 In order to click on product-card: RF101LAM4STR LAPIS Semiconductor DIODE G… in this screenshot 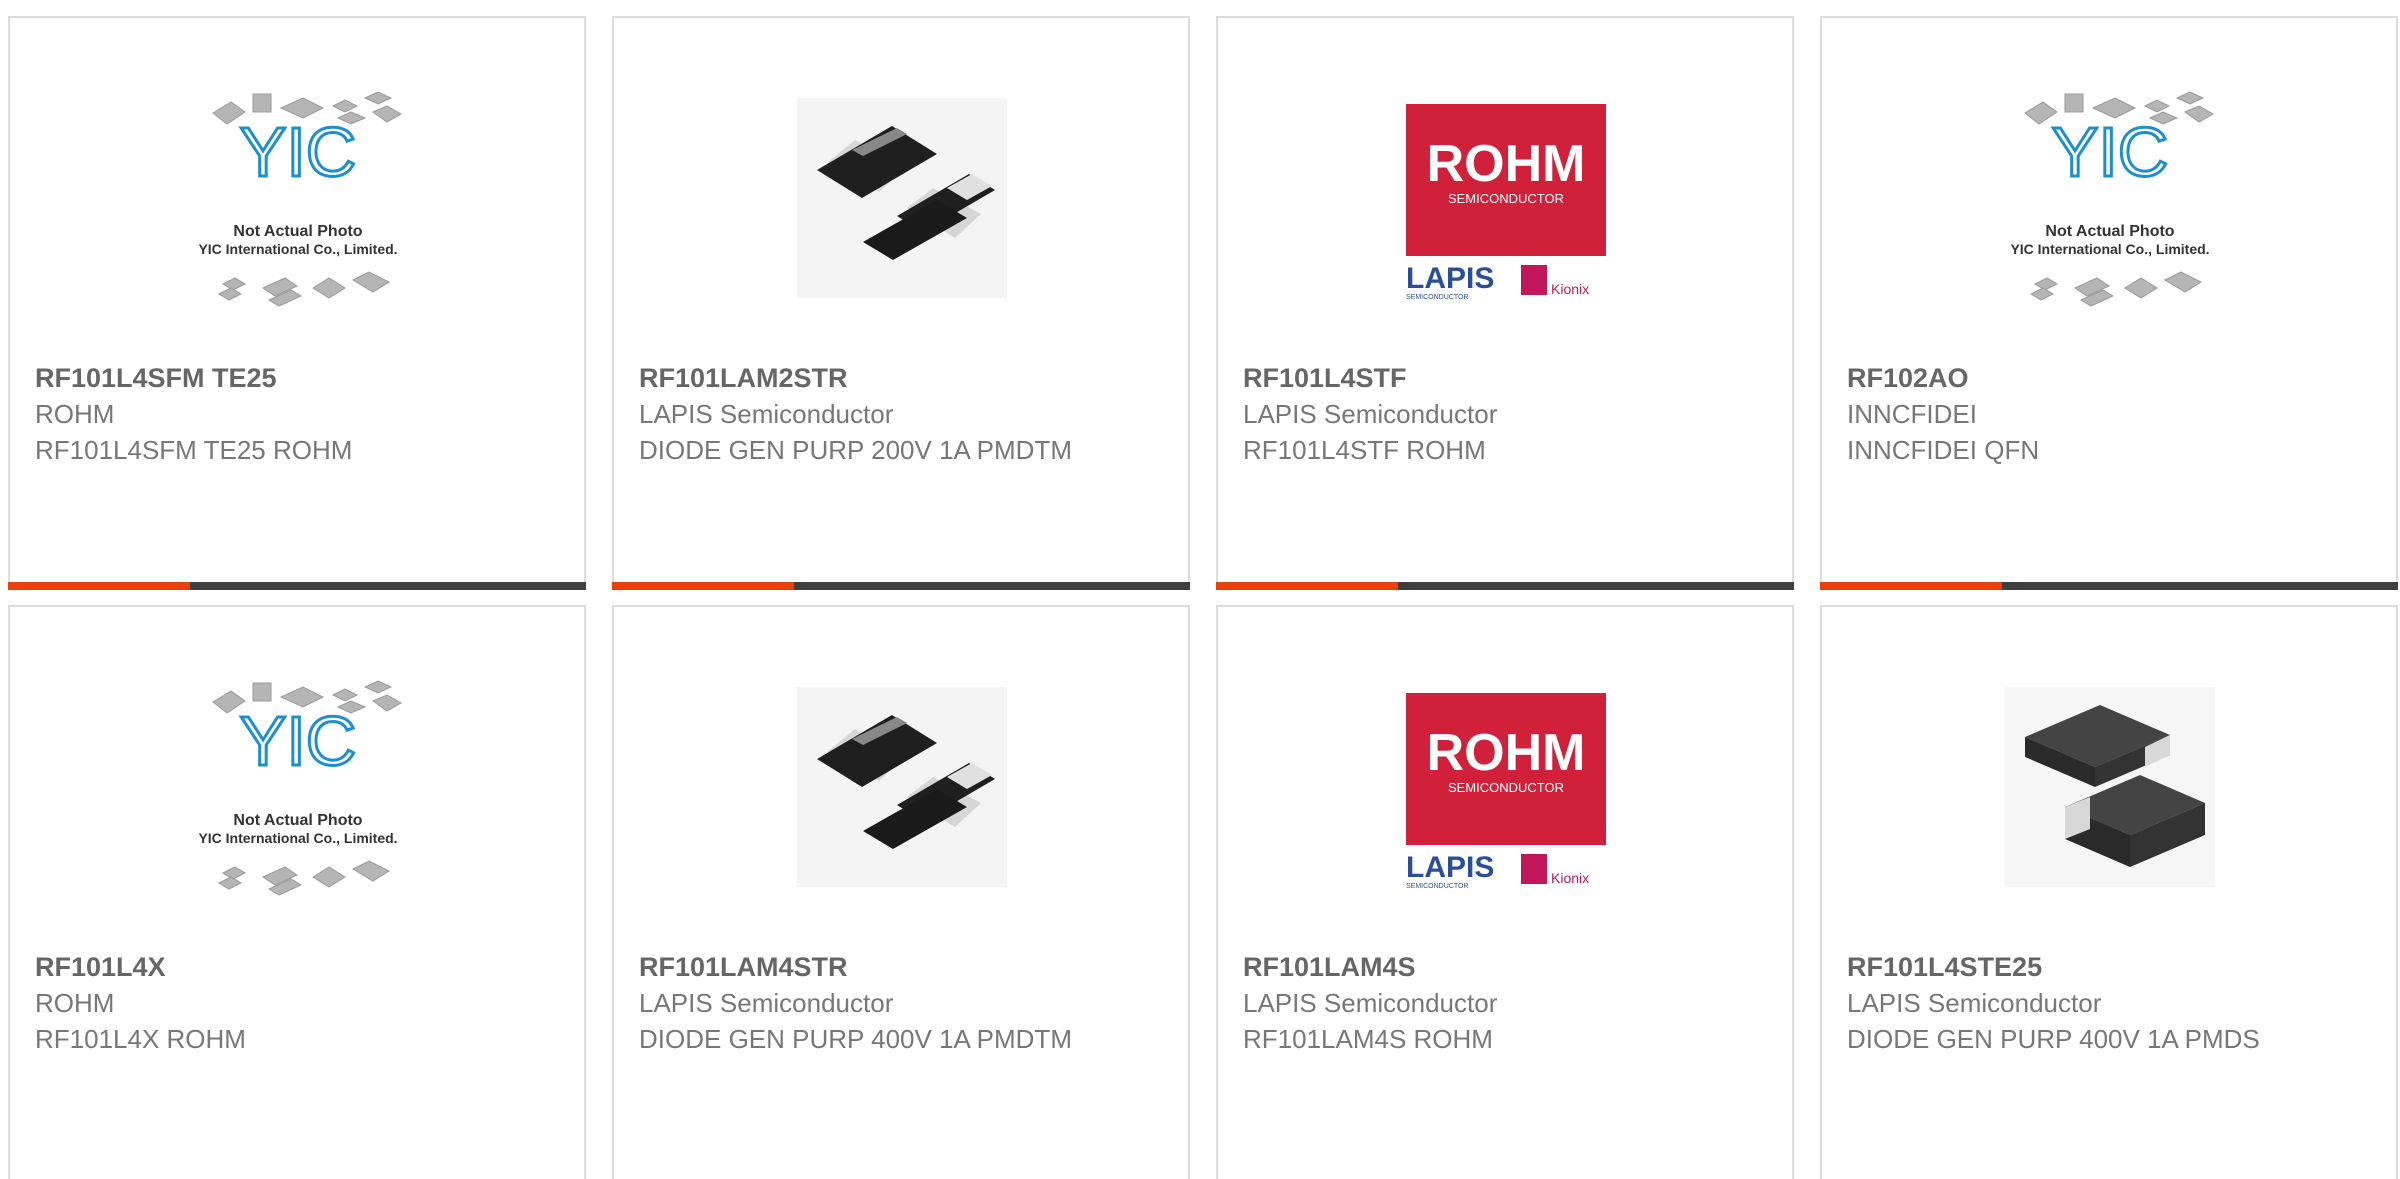, I will do `click(901, 892)`.